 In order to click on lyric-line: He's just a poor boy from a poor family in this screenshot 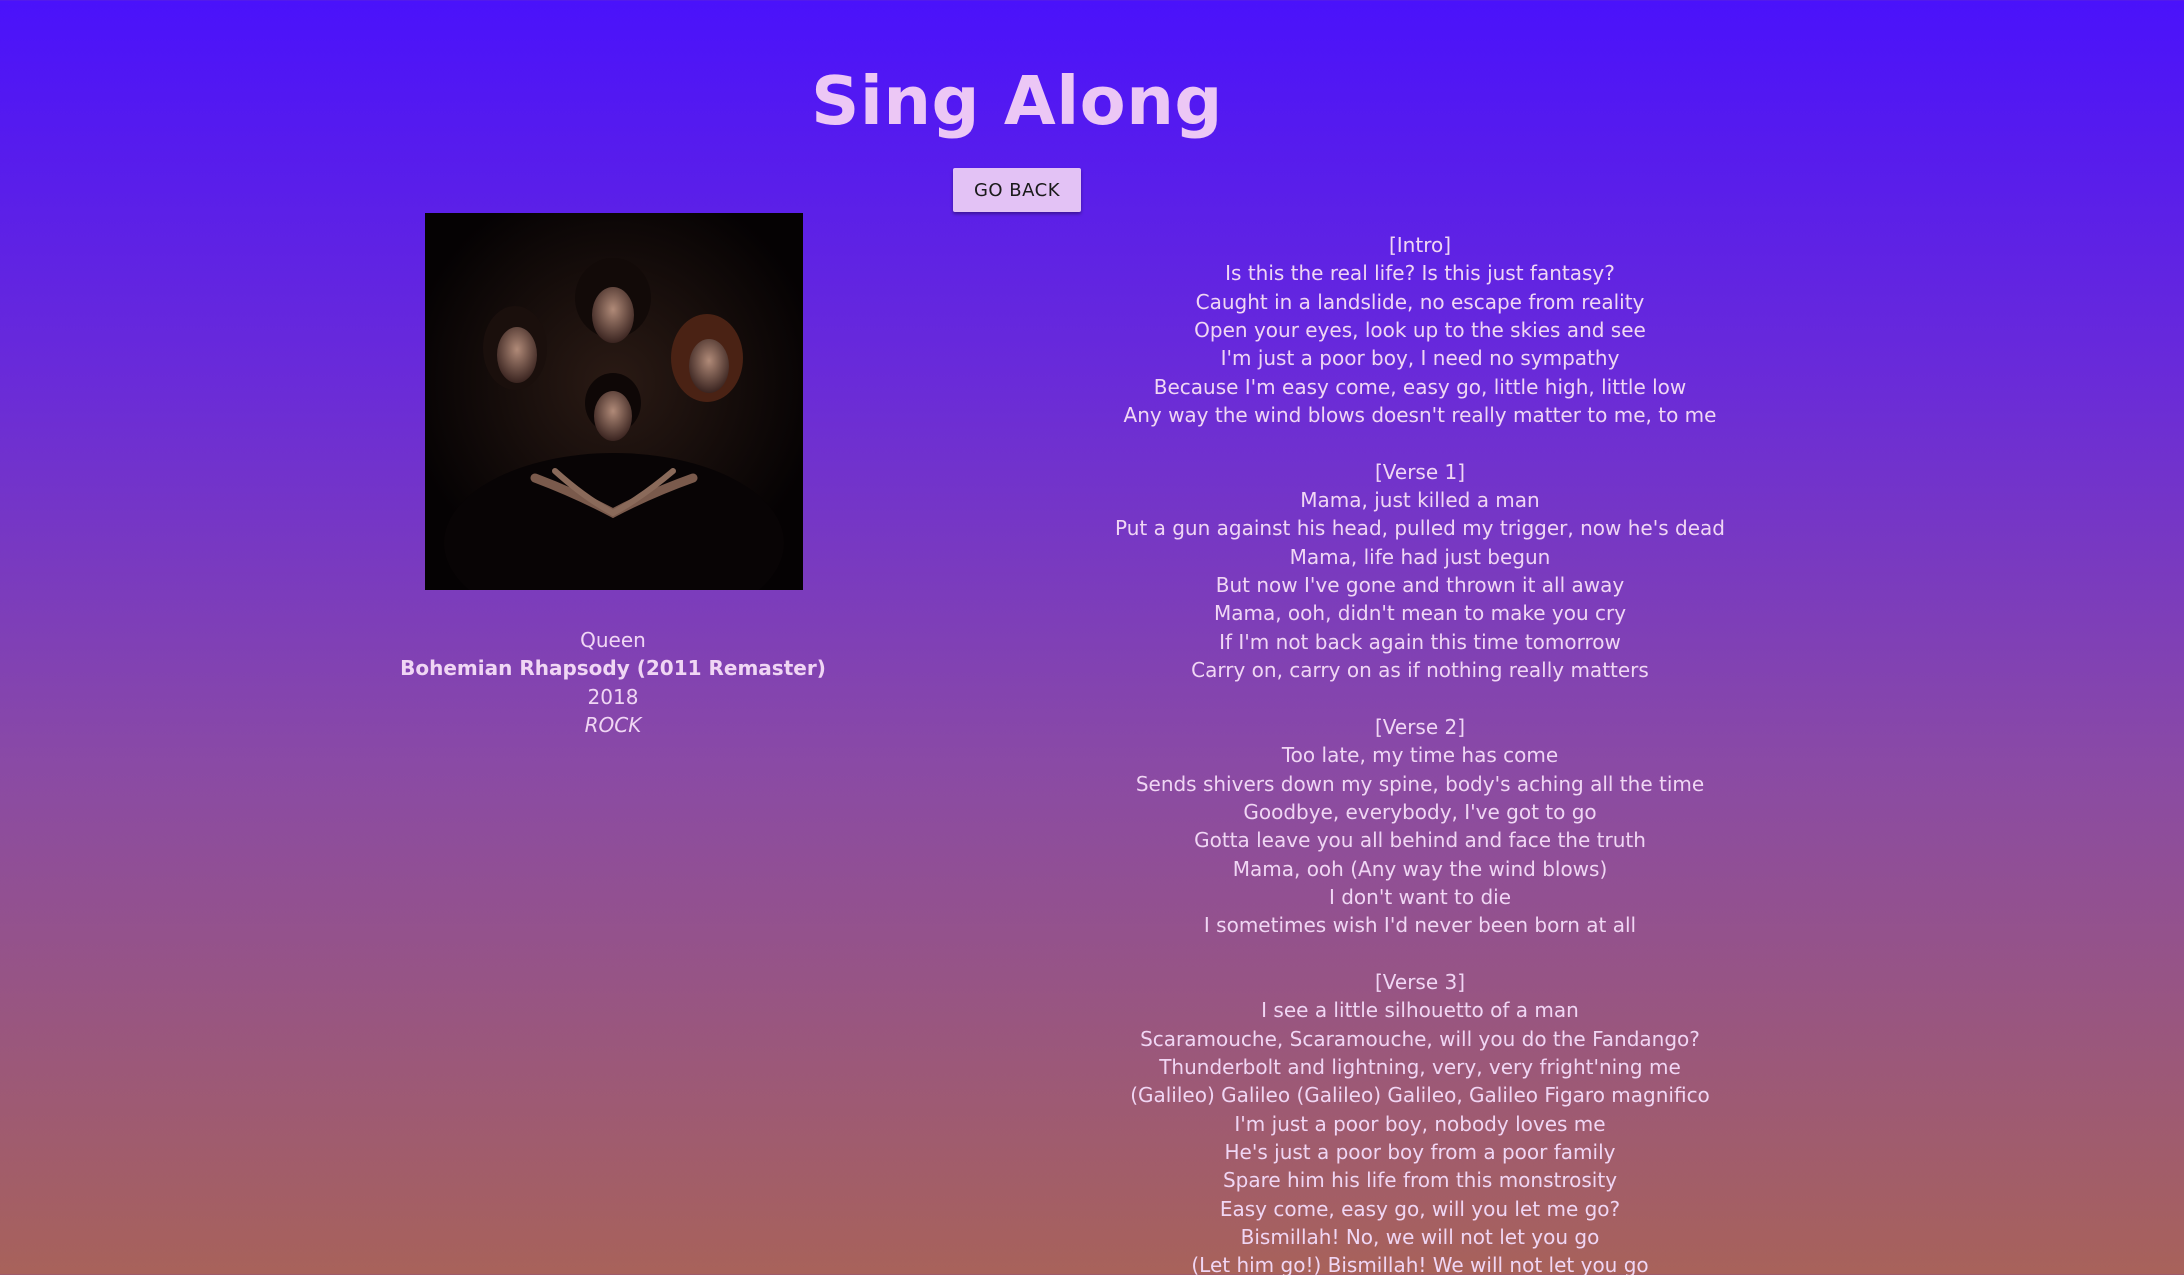, I will do `click(1420, 1152)`.